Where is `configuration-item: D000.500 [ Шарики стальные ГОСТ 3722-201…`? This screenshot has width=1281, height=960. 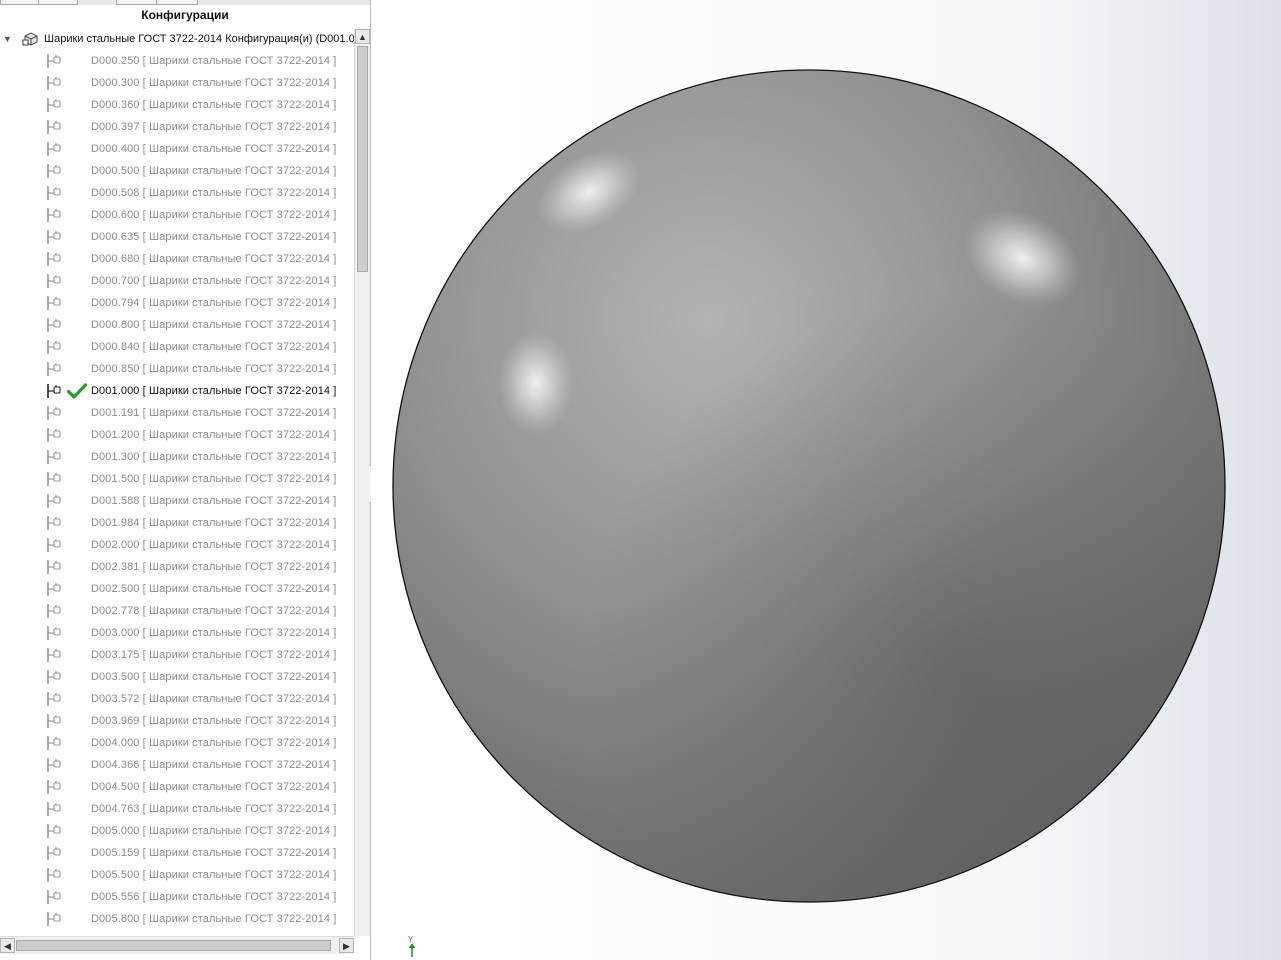 configuration-item: D000.500 [ Шарики стальные ГОСТ 3722-201… is located at coordinates (177, 171).